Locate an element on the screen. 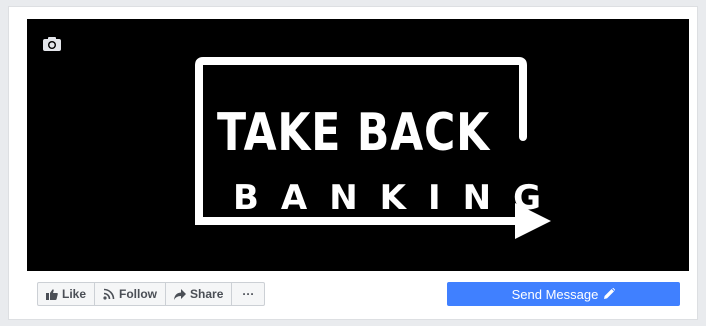  share-button: Share is located at coordinates (199, 294).